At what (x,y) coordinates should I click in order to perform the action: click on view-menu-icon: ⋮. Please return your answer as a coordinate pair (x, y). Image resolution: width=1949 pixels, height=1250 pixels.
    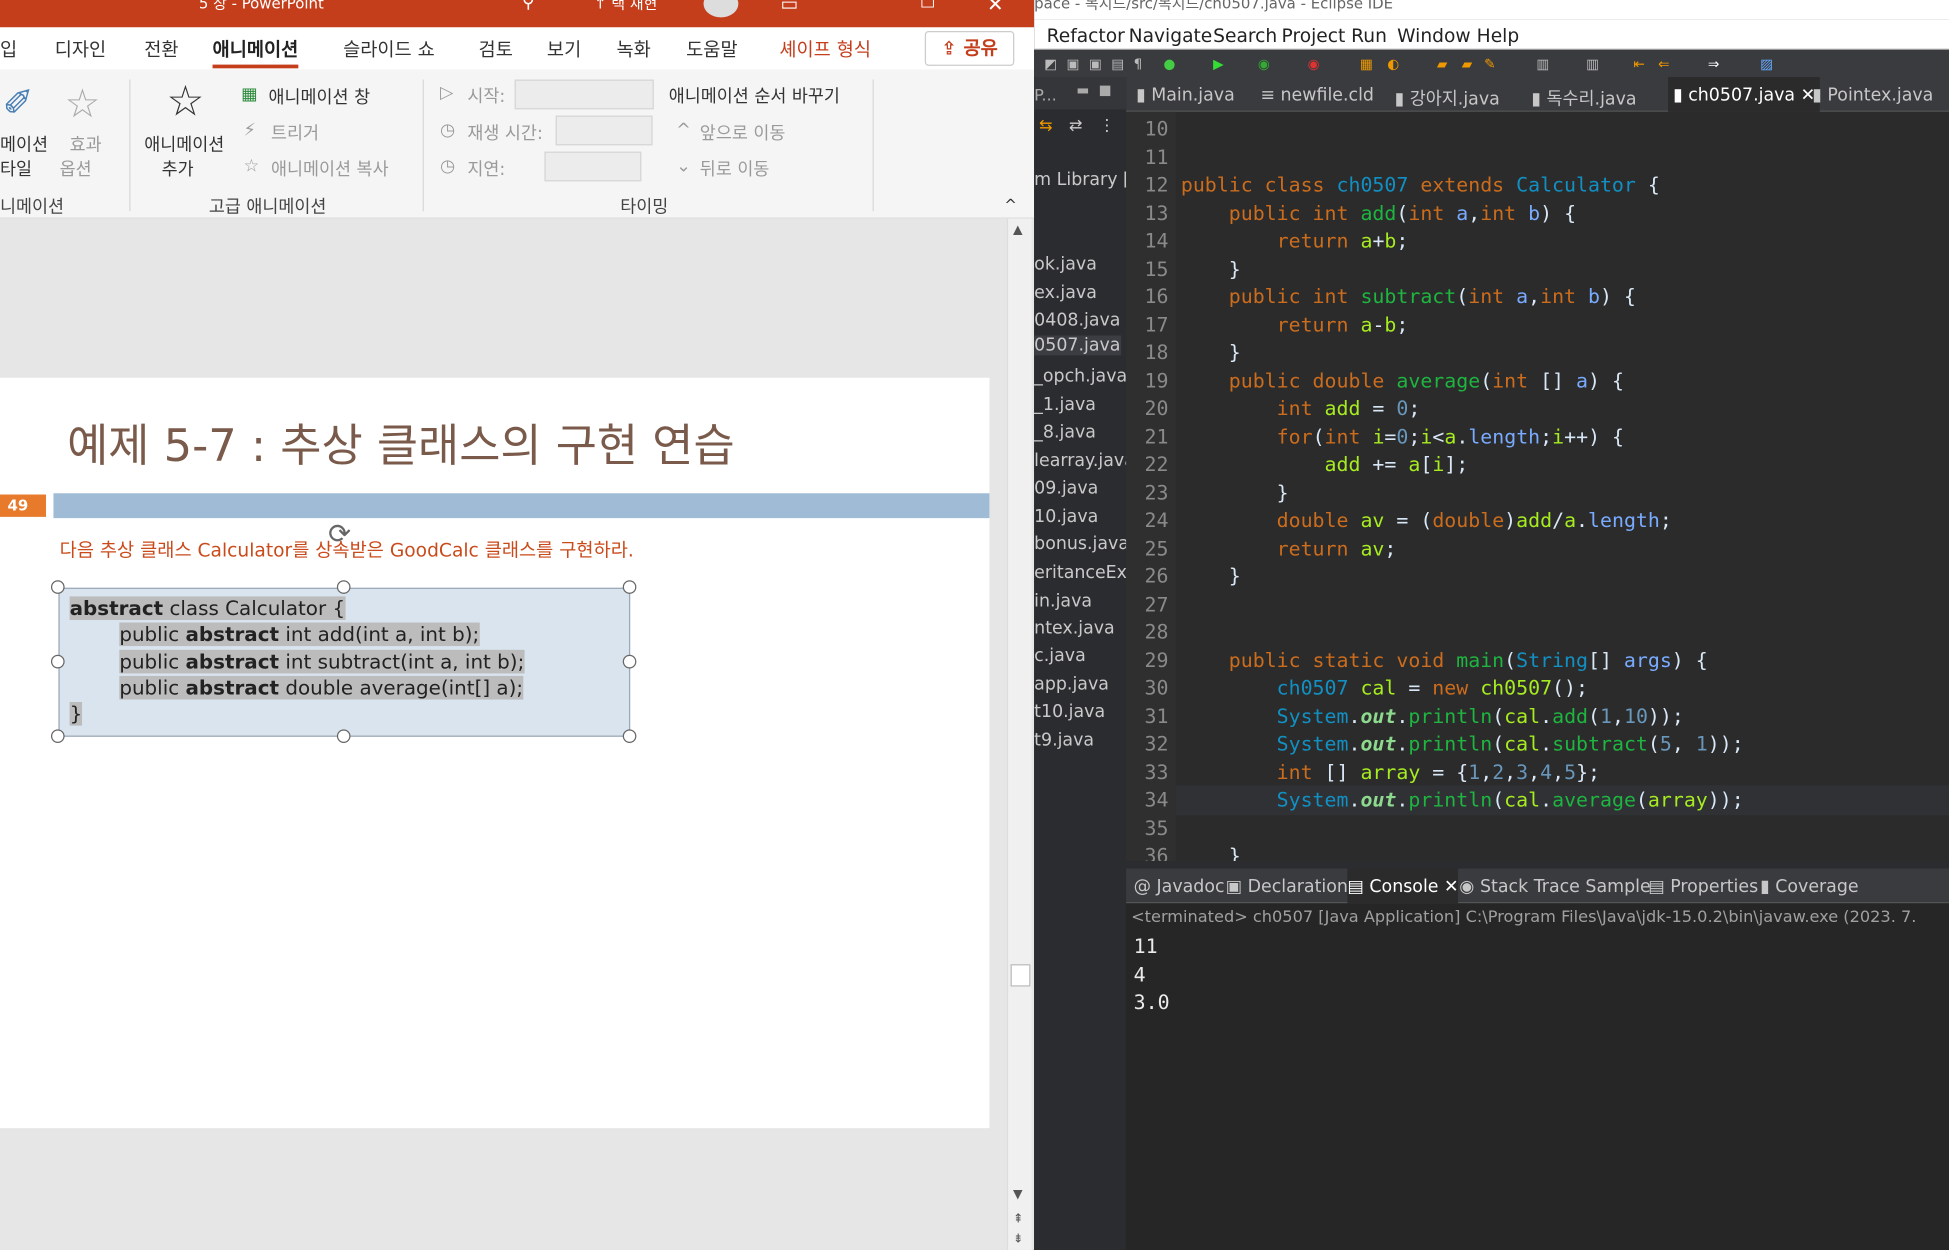
    Looking at the image, I should click on (1107, 126).